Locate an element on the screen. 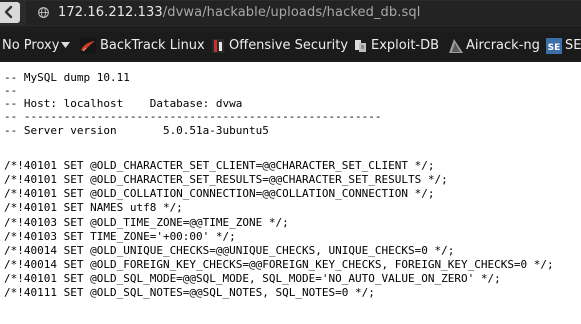 The image size is (581, 324). bookmark-se: SE SE is located at coordinates (563, 46).